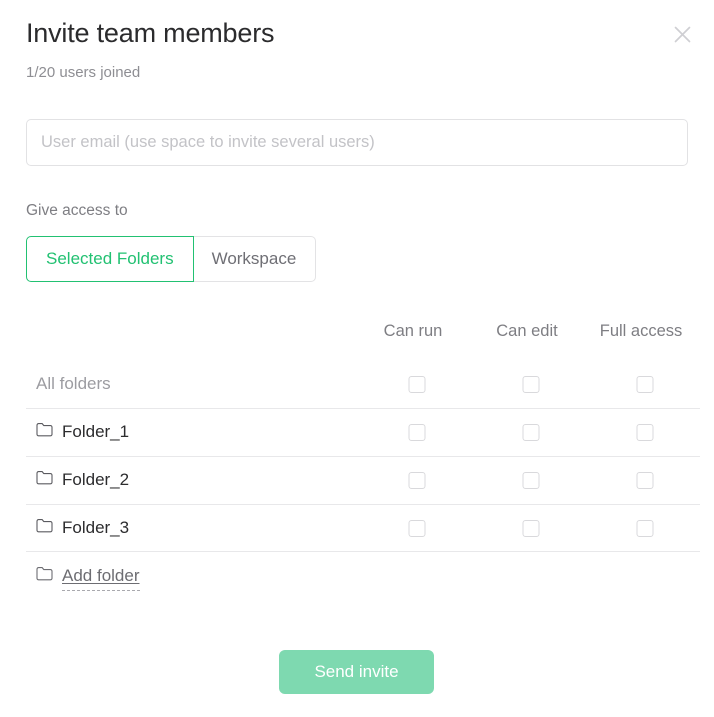 The image size is (714, 717). I want to click on close-icon, so click(682, 34).